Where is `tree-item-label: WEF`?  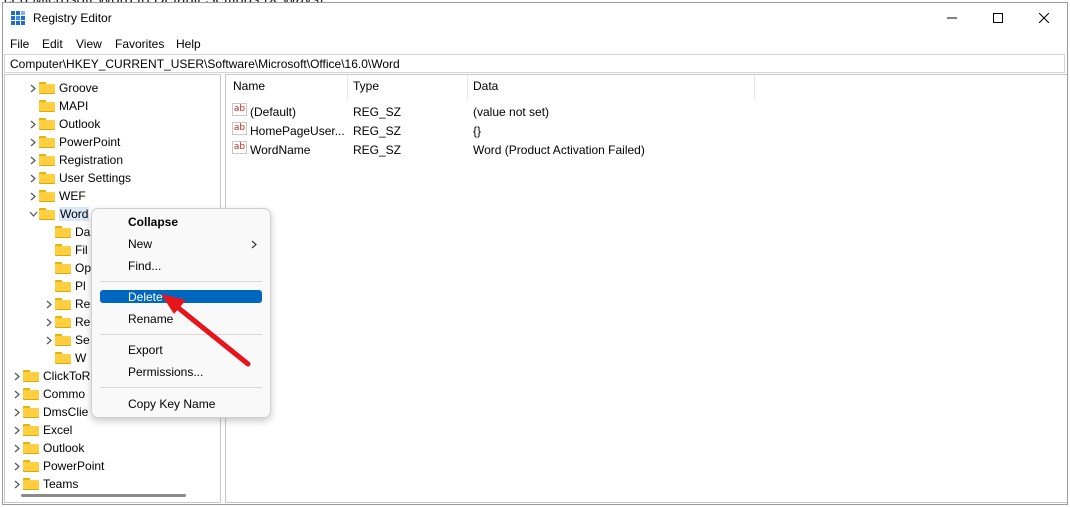
tree-item-label: WEF is located at coordinates (72, 196).